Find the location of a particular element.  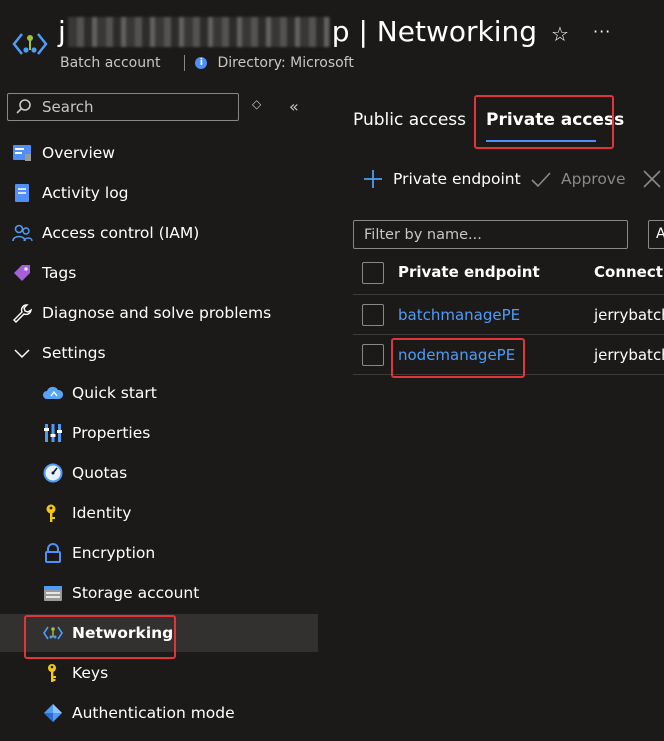

tab-private-access: Private access is located at coordinates (555, 120).